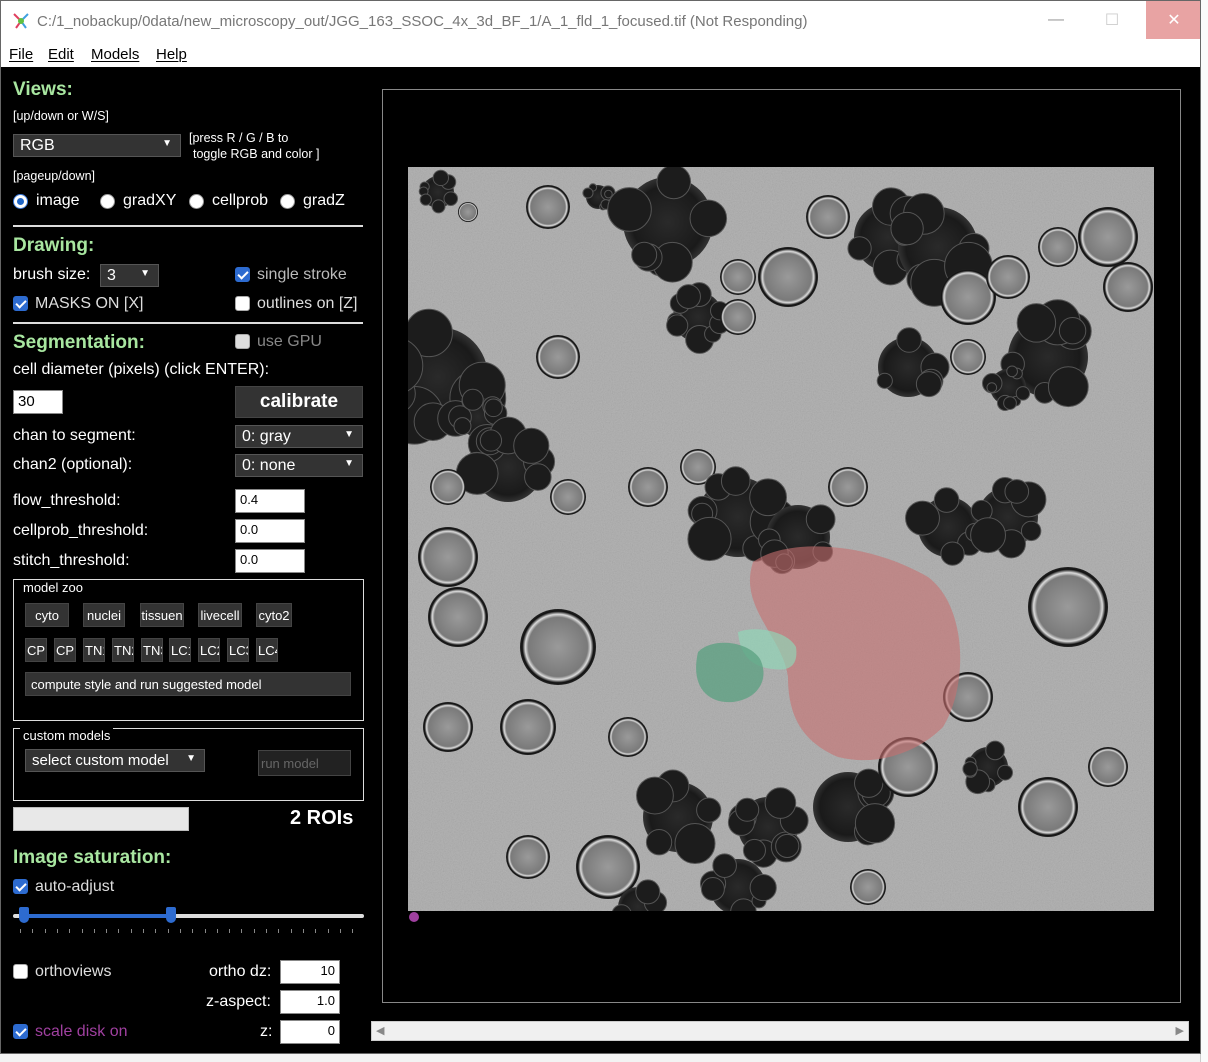 Image resolution: width=1208 pixels, height=1062 pixels. Describe the element at coordinates (54, 245) in the screenshot. I see `drawing-header: Drawing:` at that location.